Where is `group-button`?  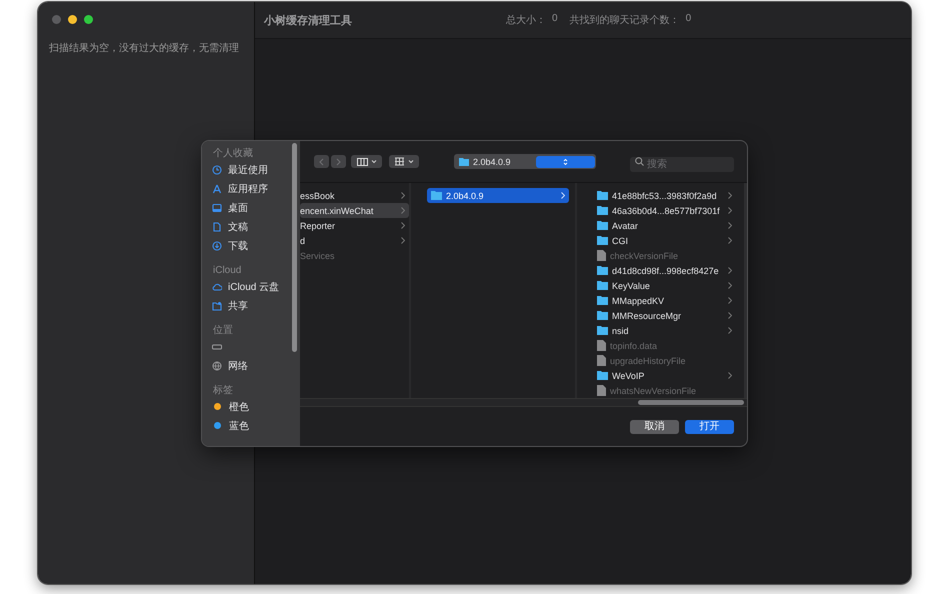 group-button is located at coordinates (404, 161).